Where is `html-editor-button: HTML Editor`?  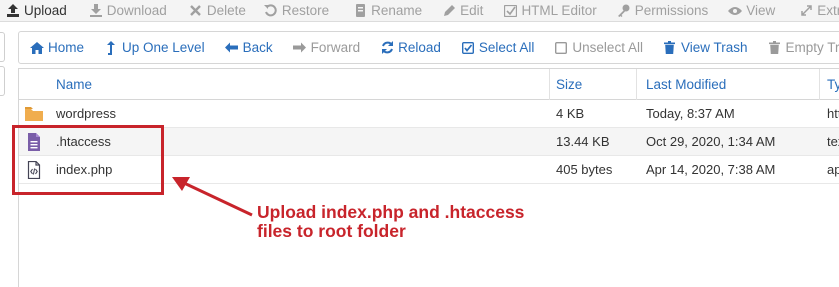
html-editor-button: HTML Editor is located at coordinates (549, 11).